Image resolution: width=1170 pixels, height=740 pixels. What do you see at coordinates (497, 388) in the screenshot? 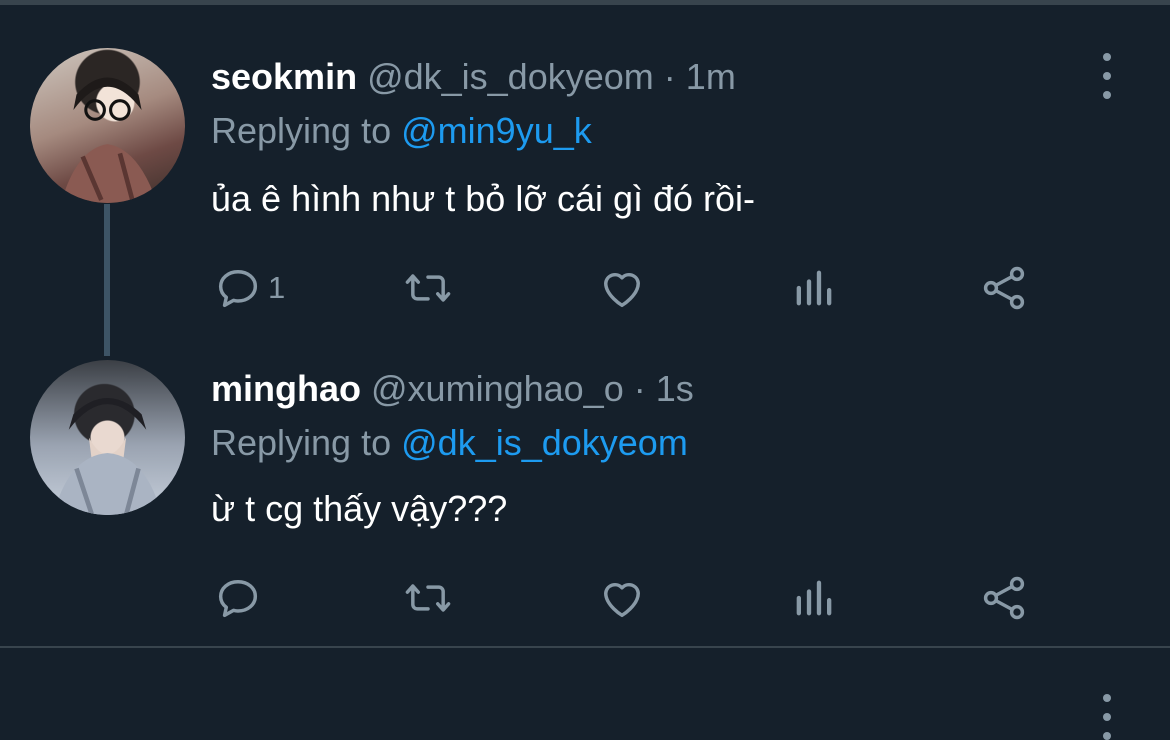
I see `user-handle: @xuminghao_o` at bounding box center [497, 388].